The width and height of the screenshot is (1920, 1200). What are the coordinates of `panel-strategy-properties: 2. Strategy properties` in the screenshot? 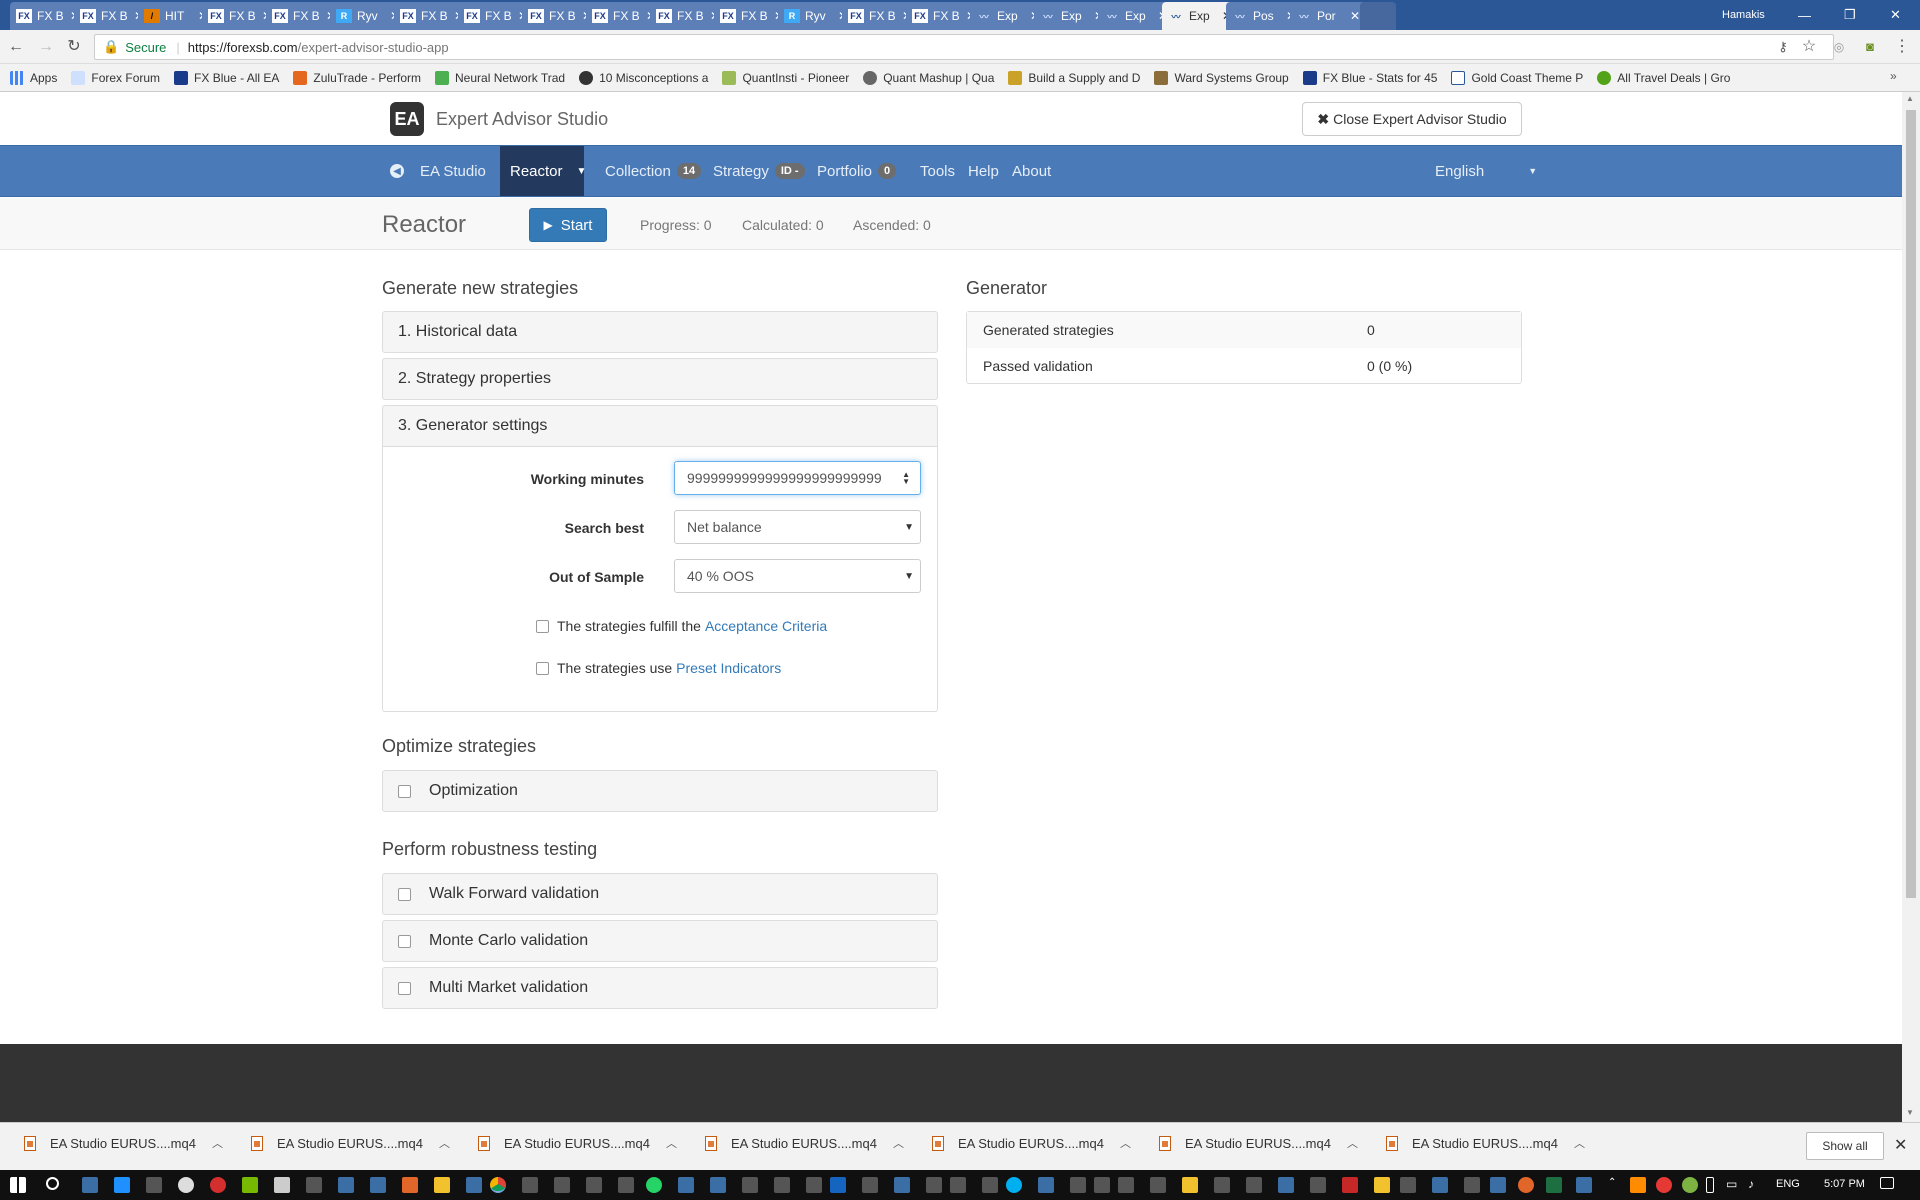 It's located at (660, 379).